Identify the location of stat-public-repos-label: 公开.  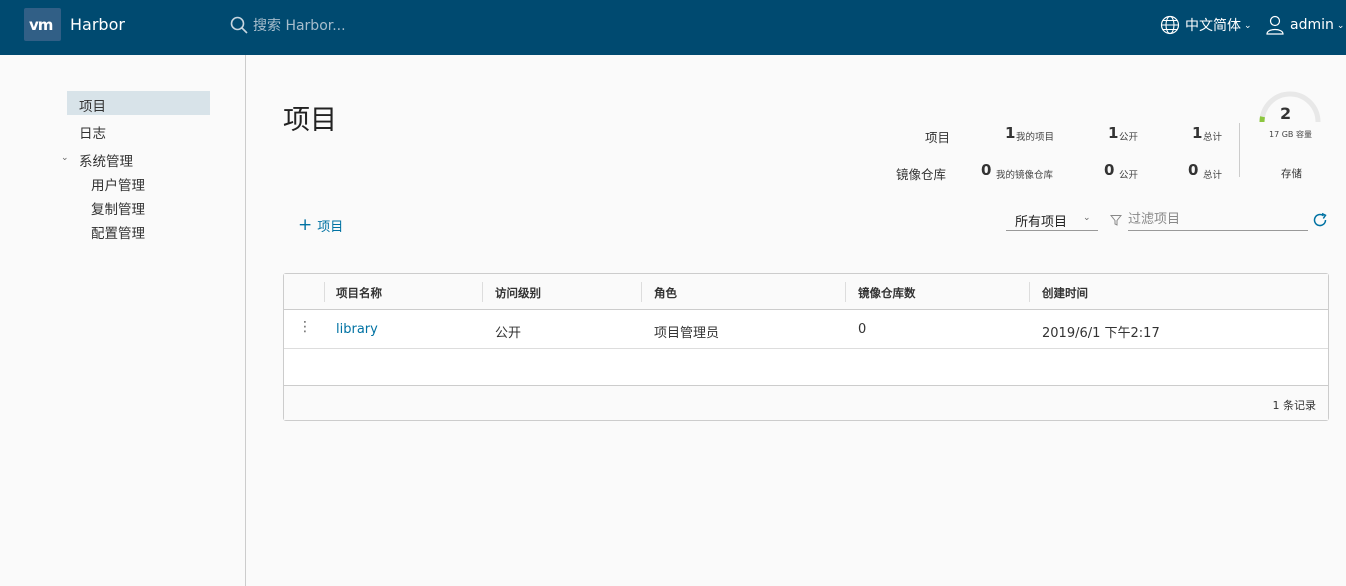
(1129, 175).